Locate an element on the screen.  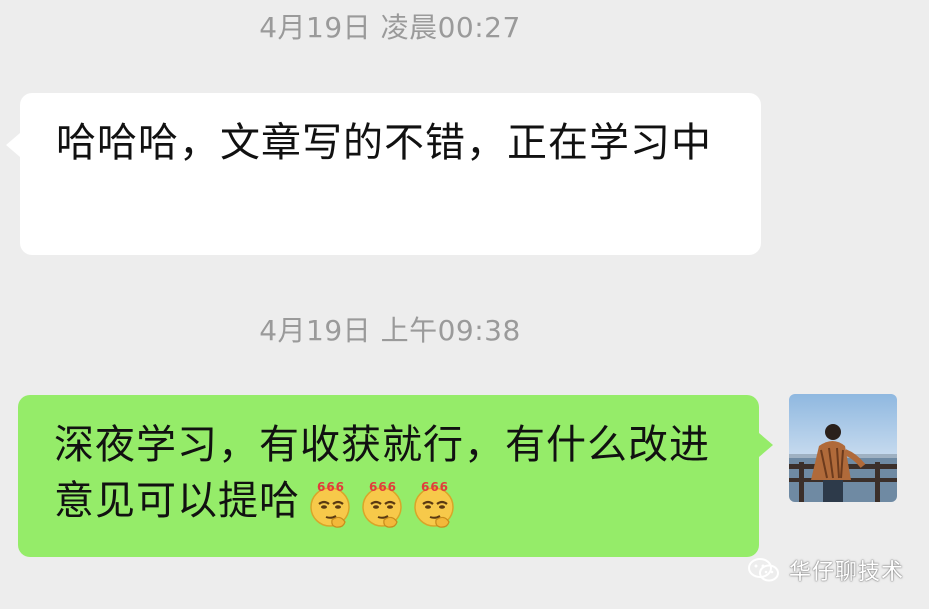
watermark: 华仔聊技术 is located at coordinates (825, 570).